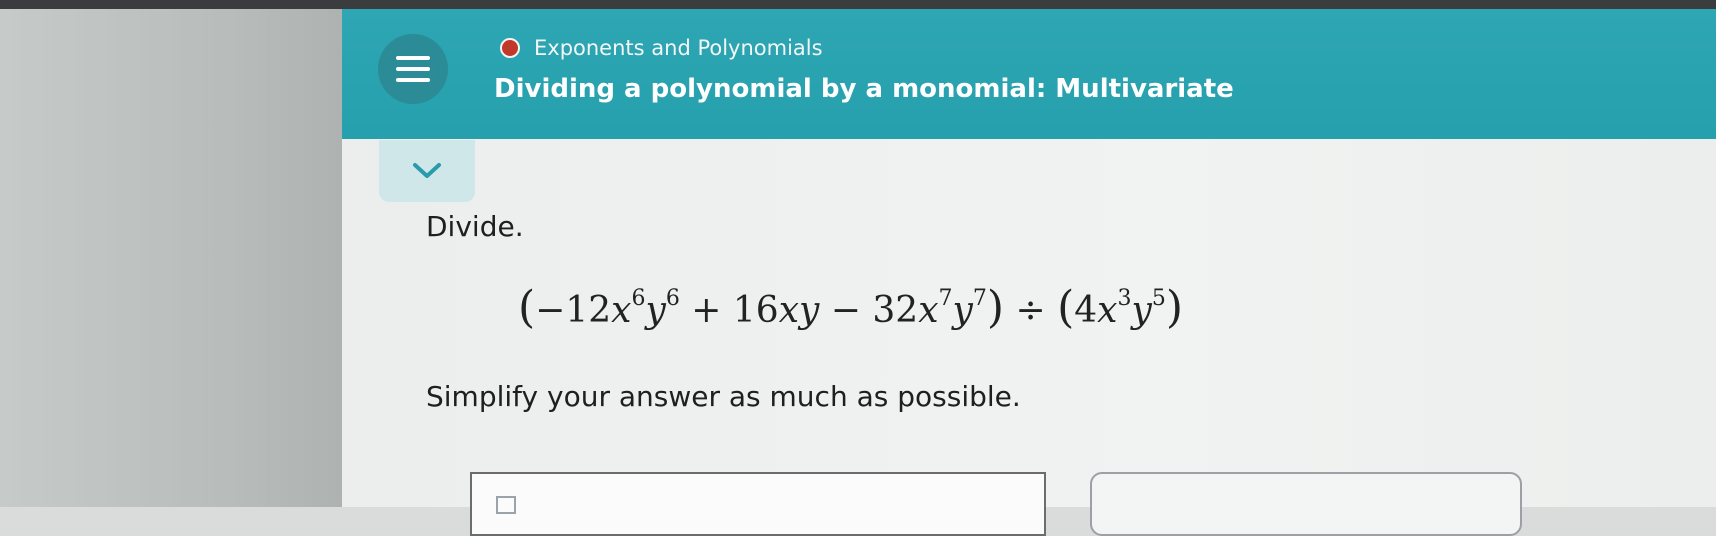 The image size is (1716, 536). Describe the element at coordinates (928, 310) in the screenshot. I see `term3-x: x` at that location.